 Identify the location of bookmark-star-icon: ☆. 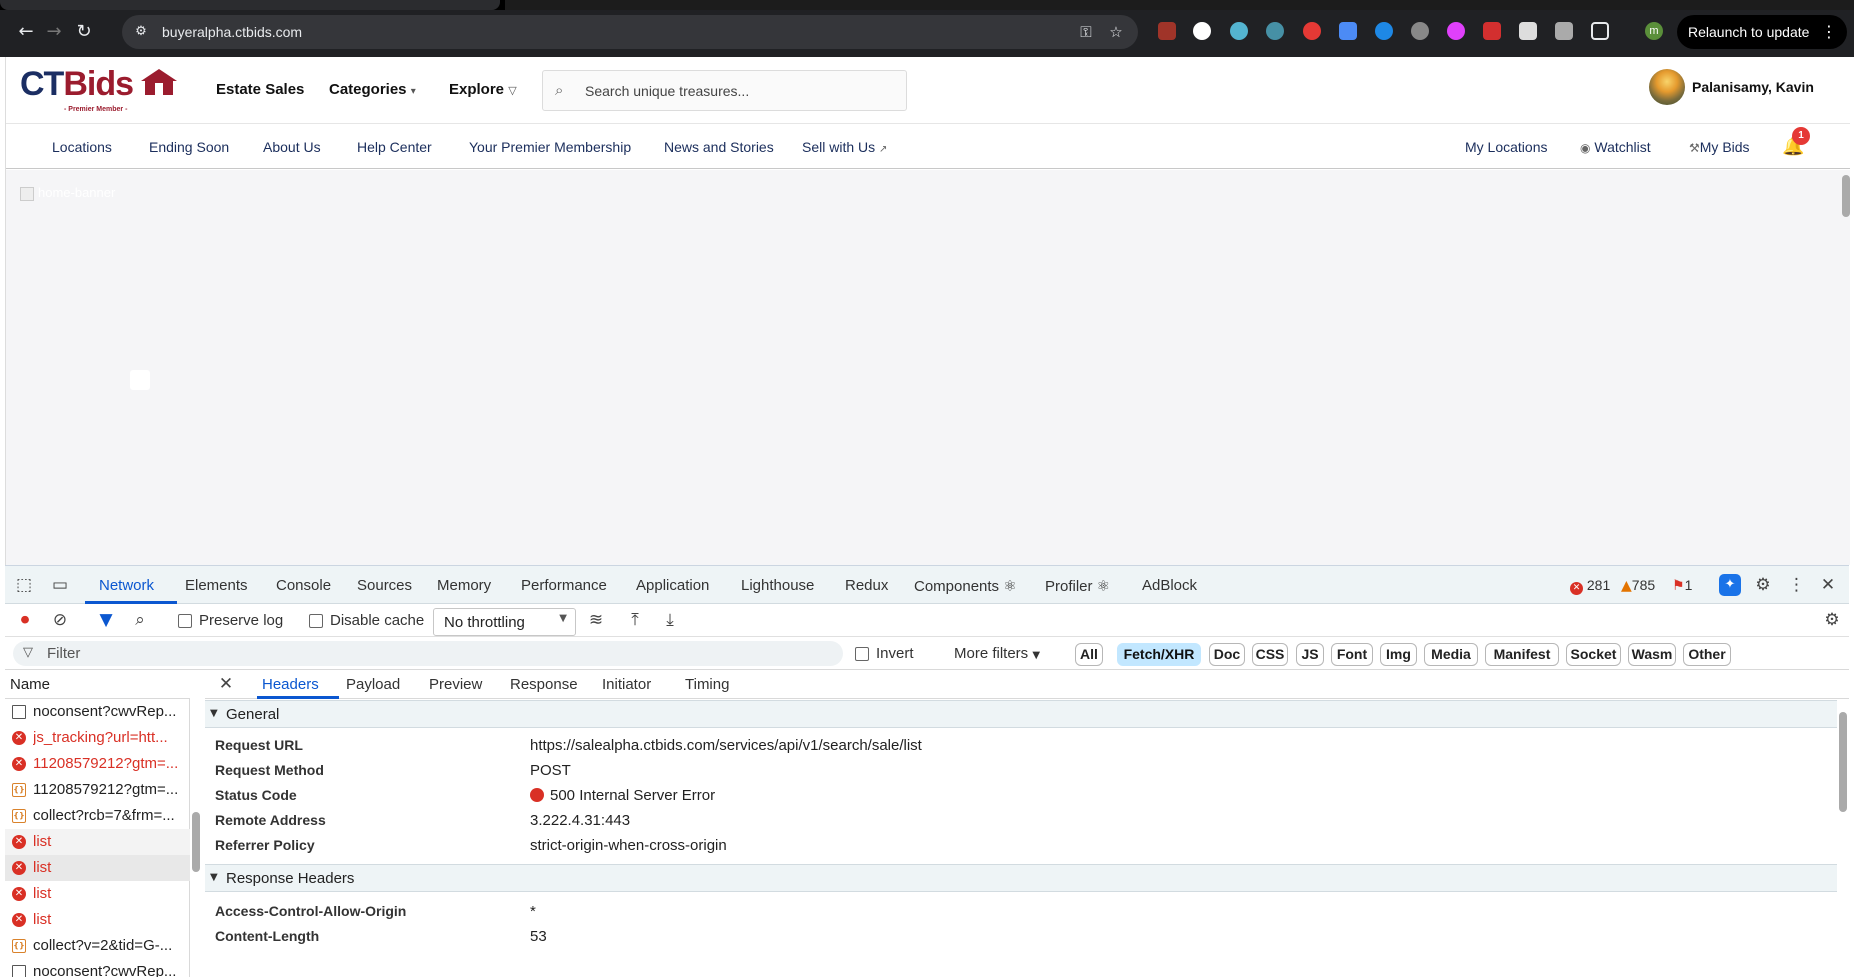
(1116, 32).